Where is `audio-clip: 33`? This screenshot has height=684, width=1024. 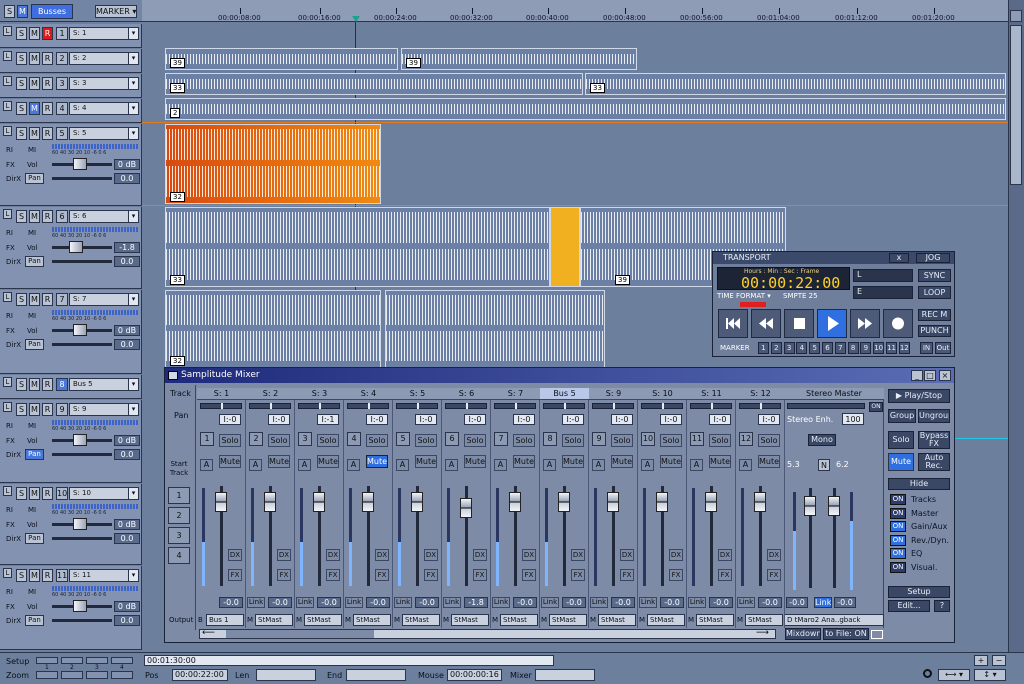 audio-clip: 33 is located at coordinates (374, 84).